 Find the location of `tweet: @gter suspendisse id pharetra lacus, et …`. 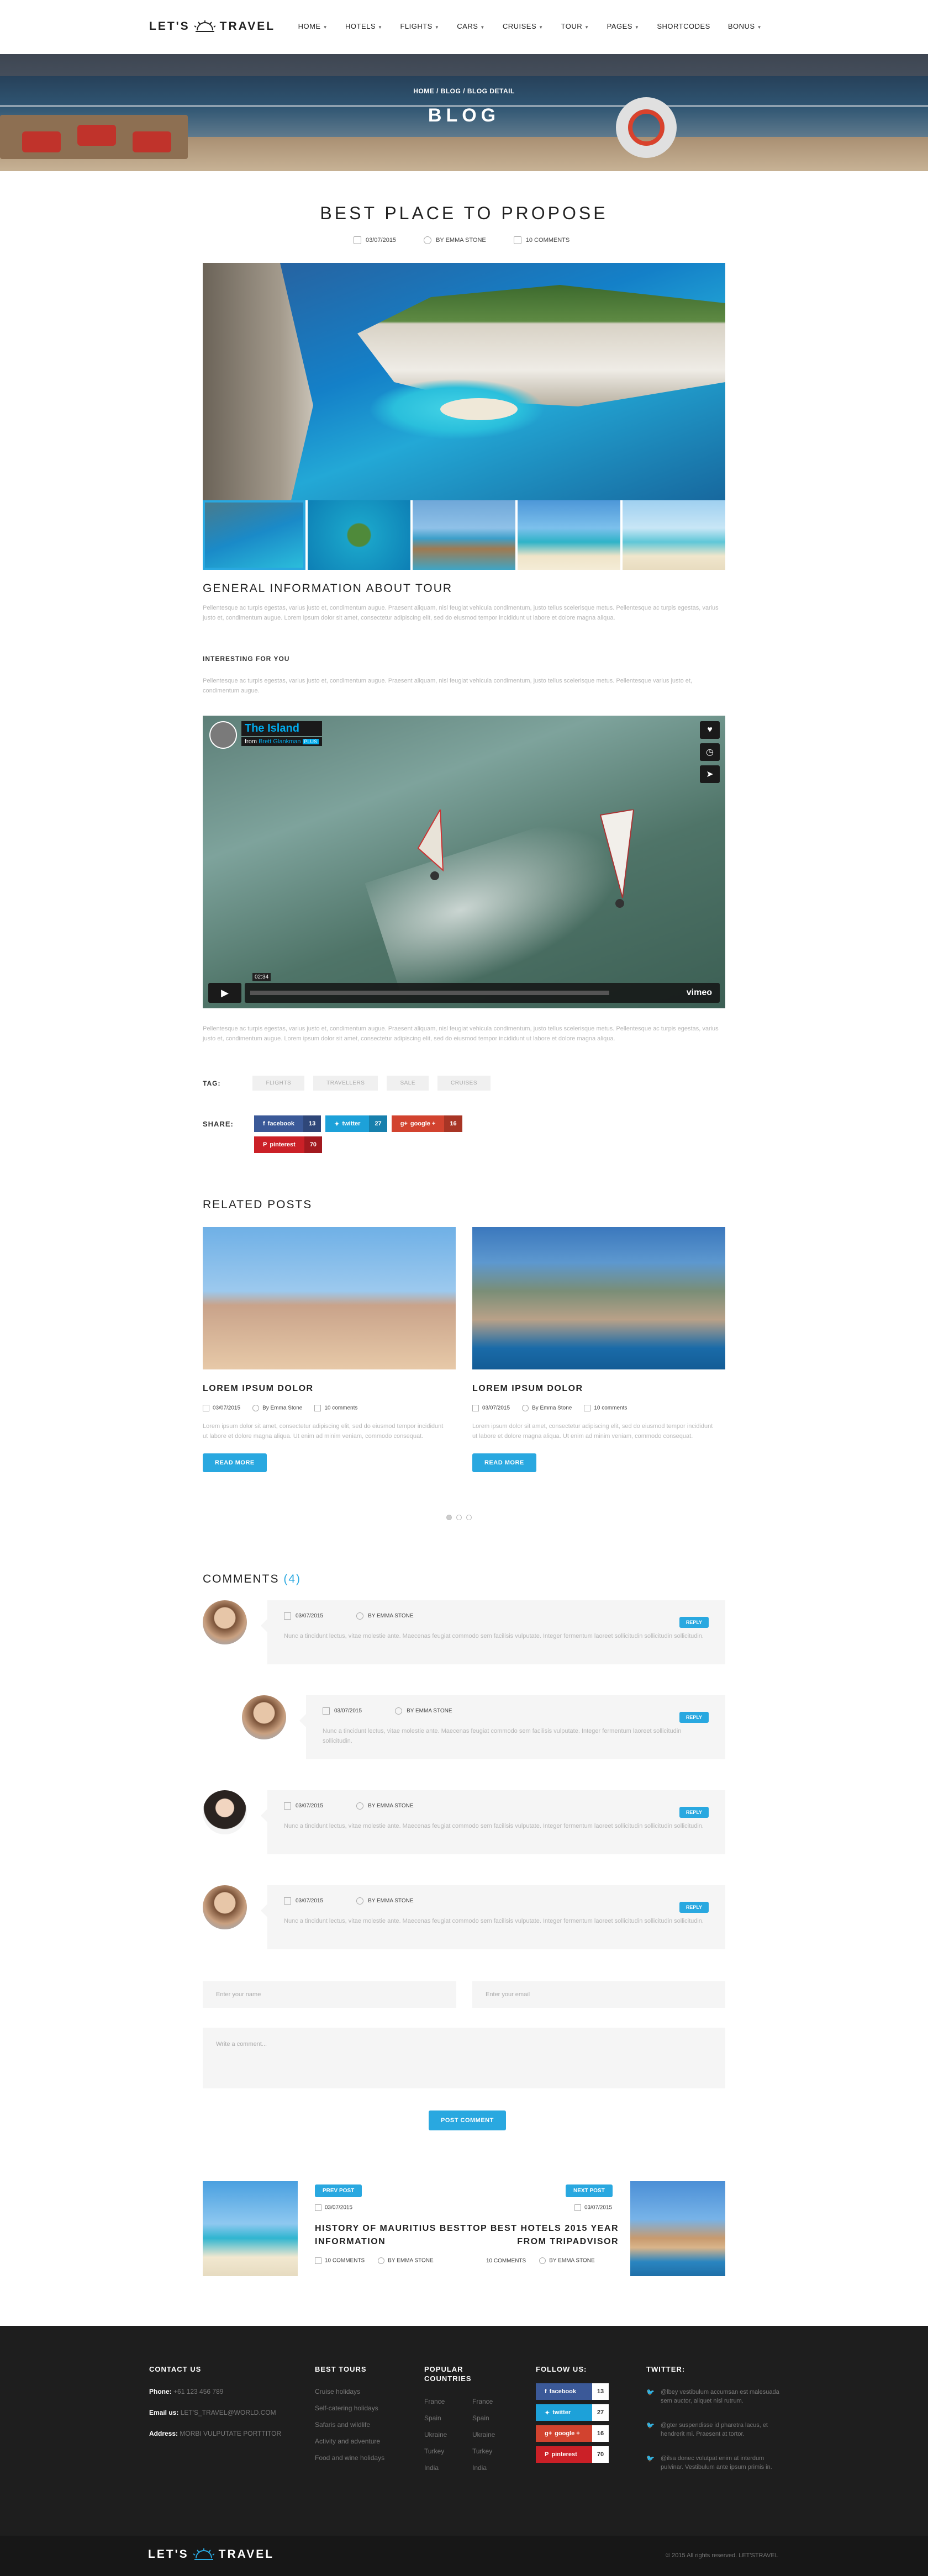

tweet: @gter suspendisse id pharetra lacus, et … is located at coordinates (715, 2430).